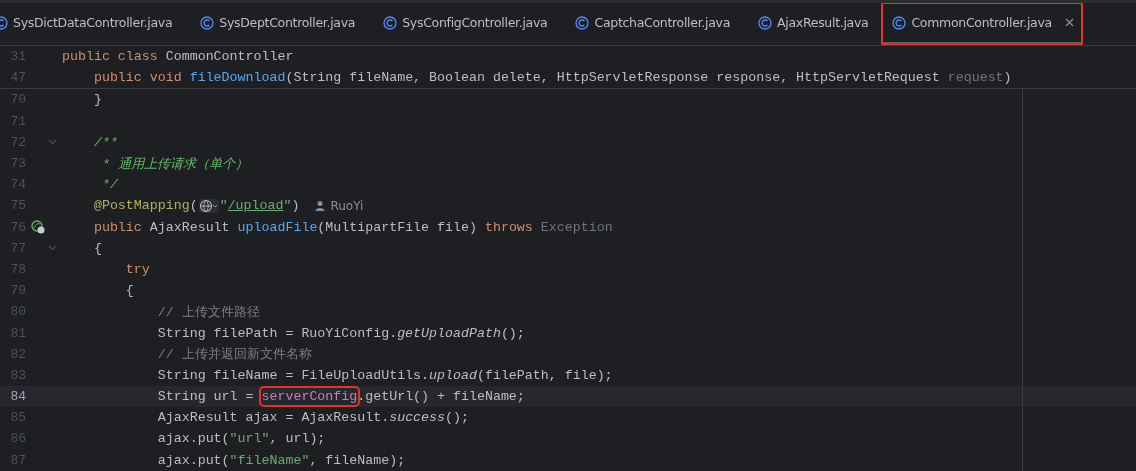 The height and width of the screenshot is (471, 1136). What do you see at coordinates (576, 227) in the screenshot?
I see `code-text: Exception` at bounding box center [576, 227].